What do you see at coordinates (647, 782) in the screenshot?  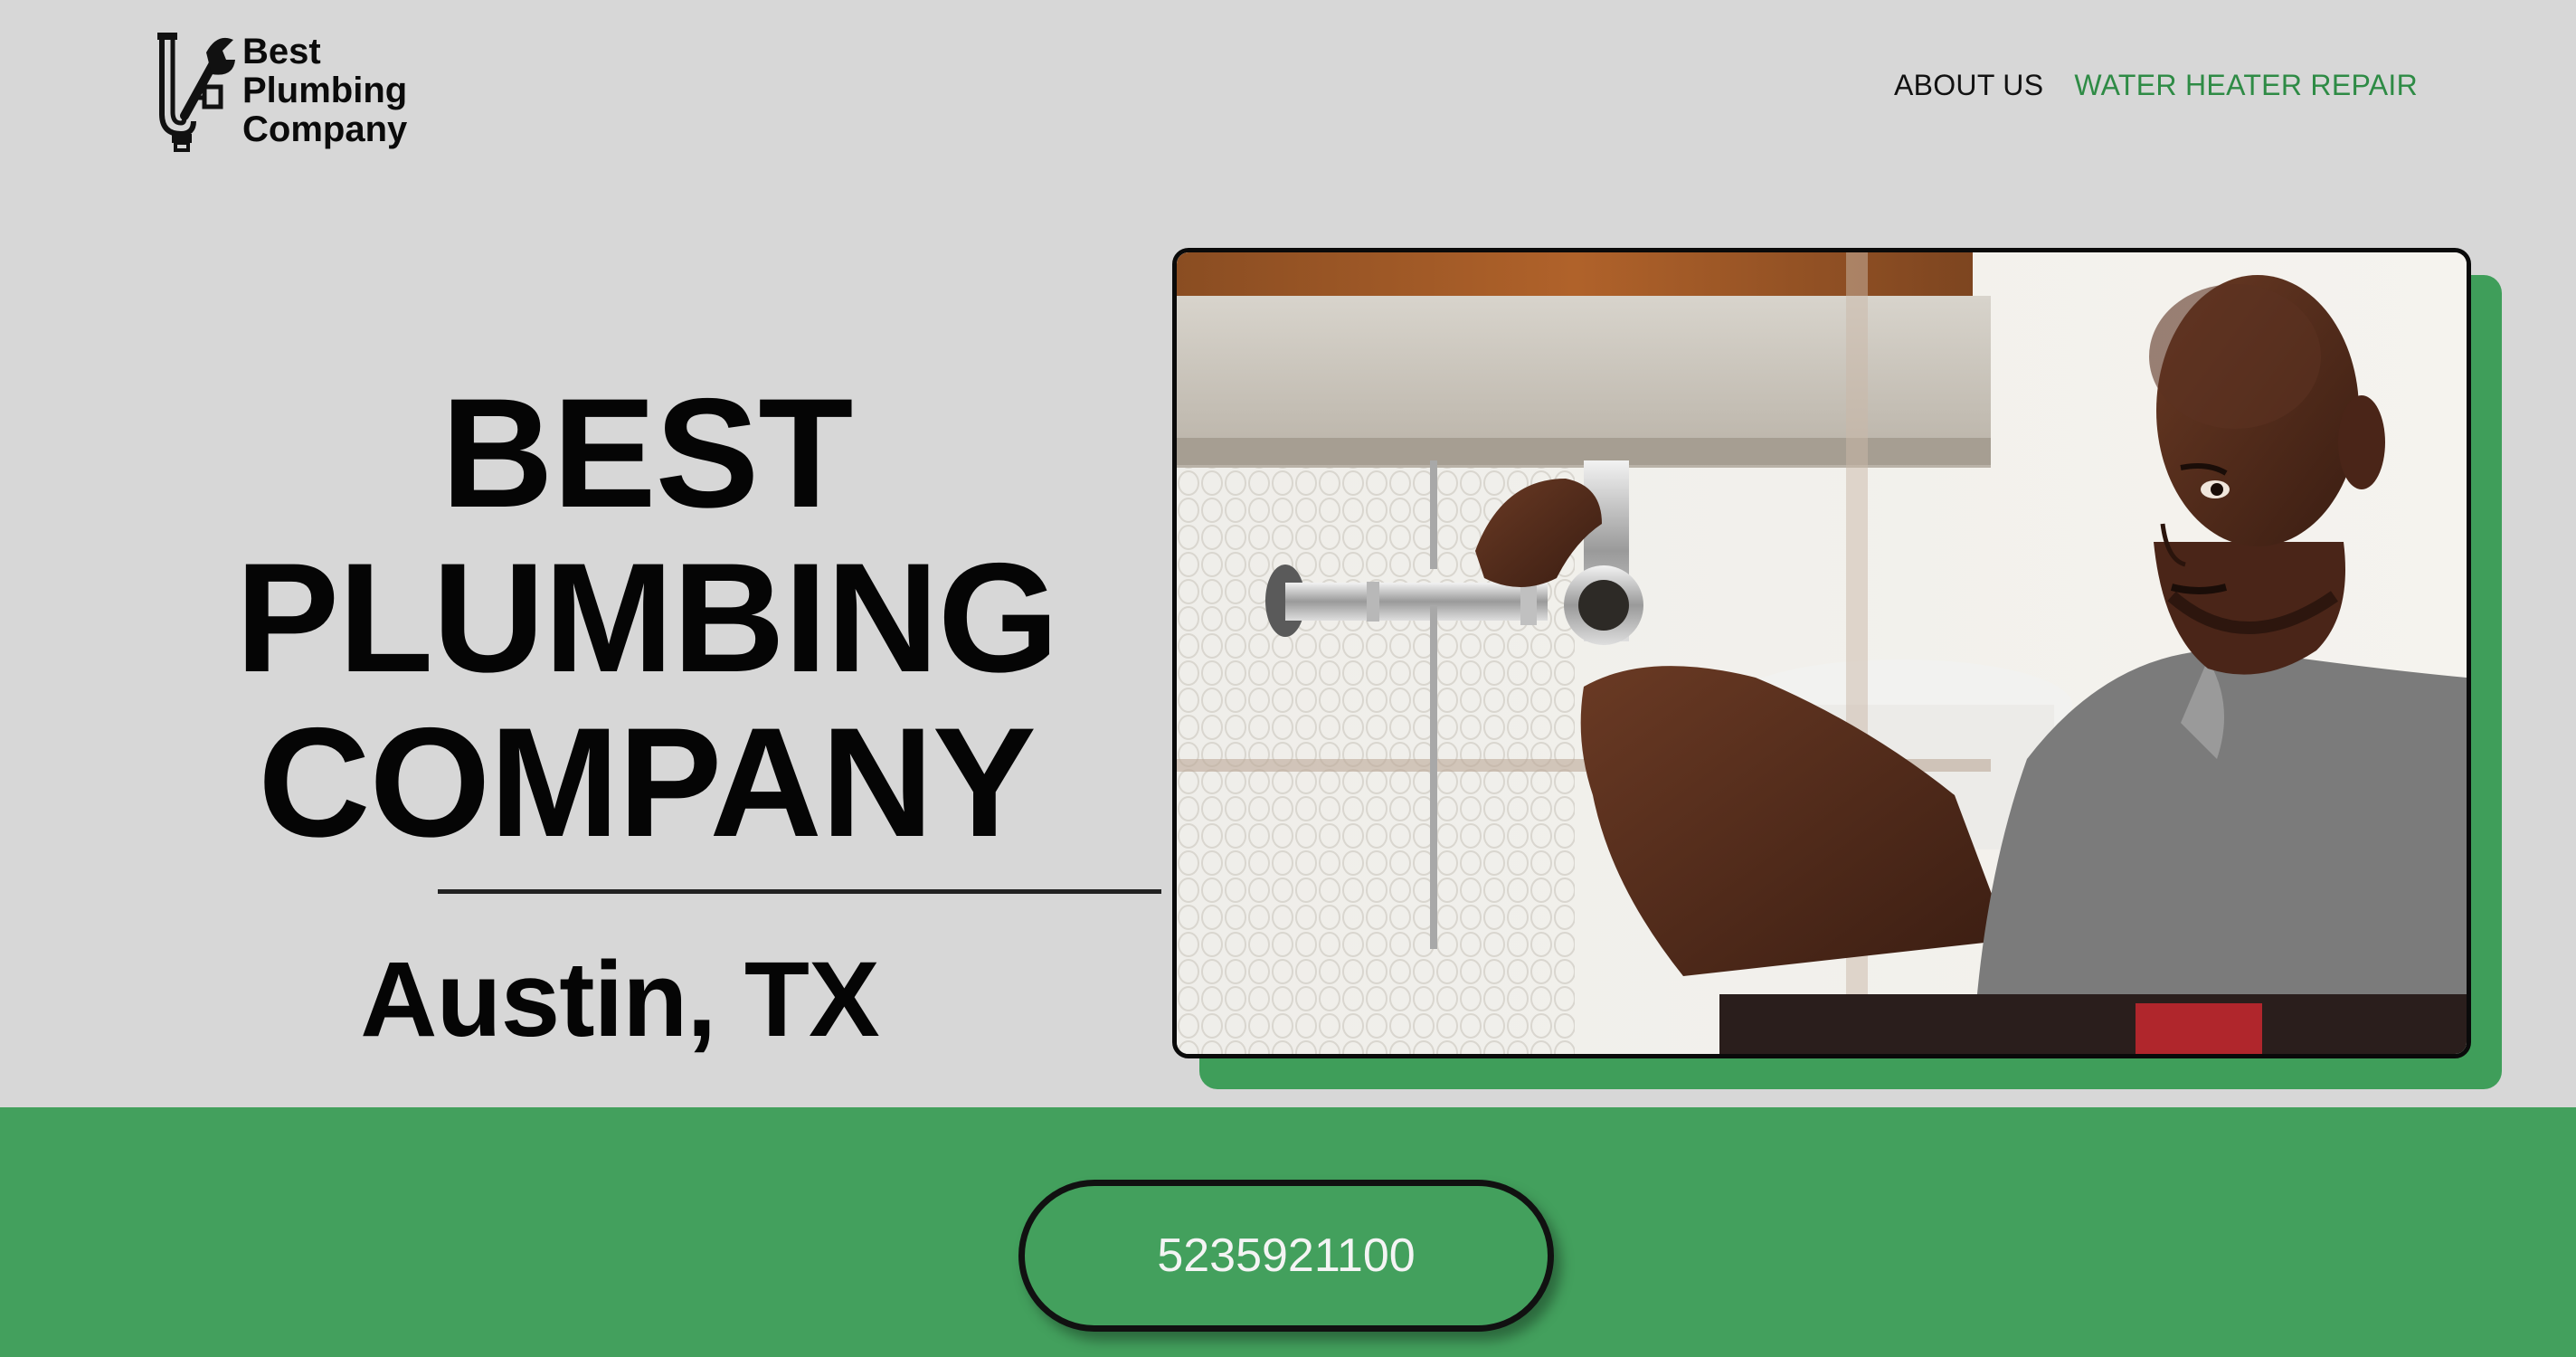 I see `hero-title-line: COMPANY` at bounding box center [647, 782].